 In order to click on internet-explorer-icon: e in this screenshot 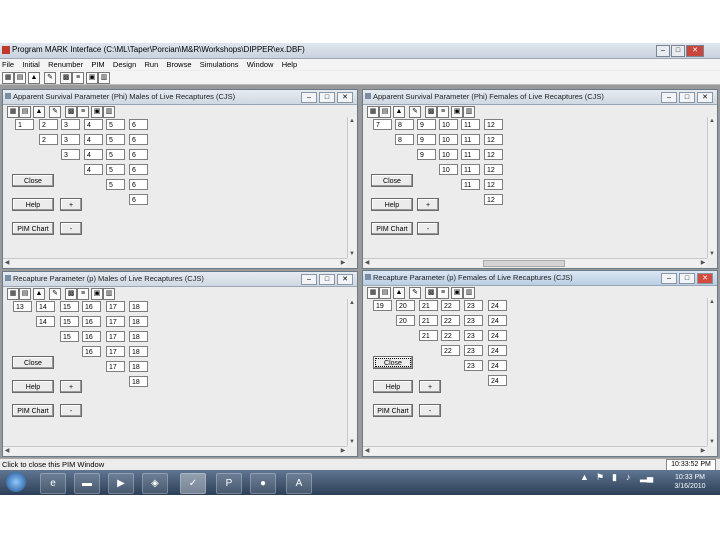, I will do `click(53, 483)`.